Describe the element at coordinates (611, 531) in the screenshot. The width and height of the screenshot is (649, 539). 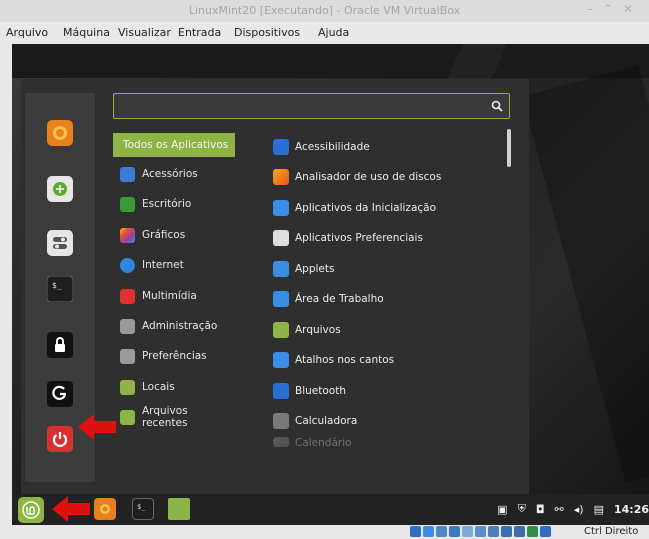
I see `host-key-label: Ctrl Direito` at that location.